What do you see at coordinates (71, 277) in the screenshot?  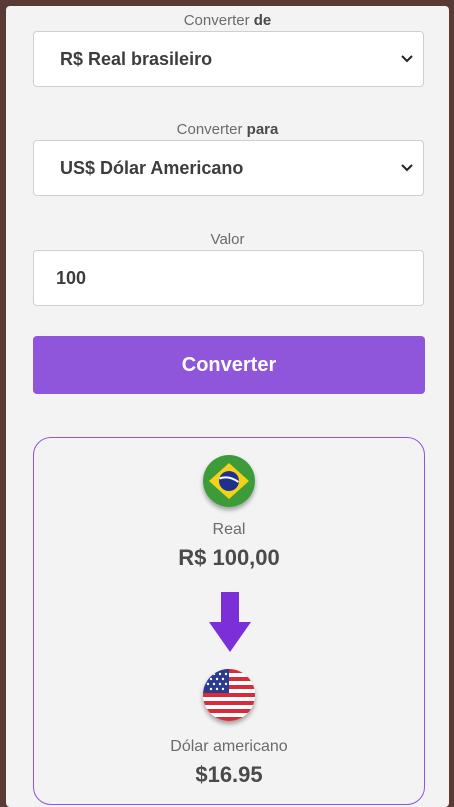 I see `amount-value: 100` at bounding box center [71, 277].